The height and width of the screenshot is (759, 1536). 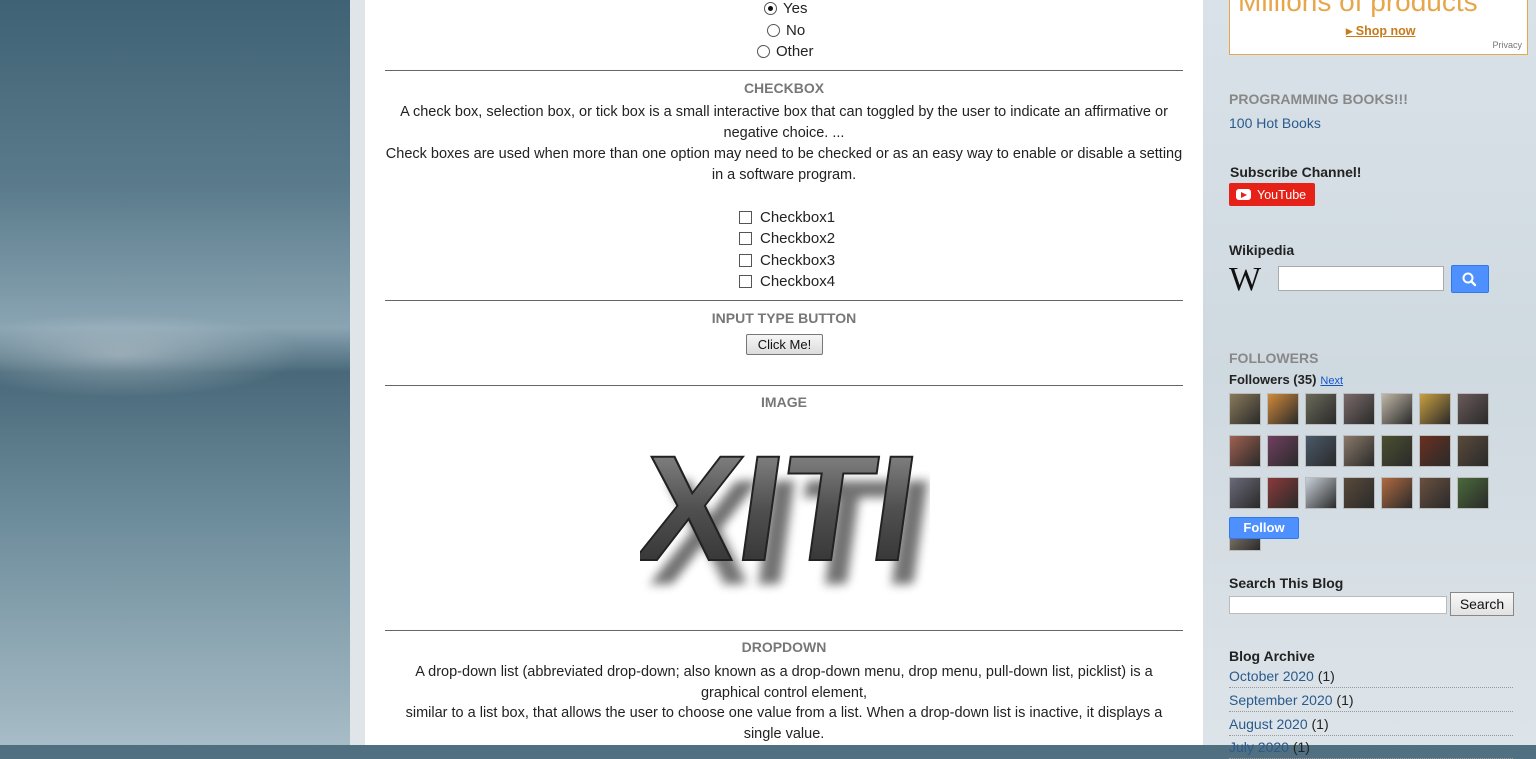 What do you see at coordinates (798, 281) in the screenshot?
I see `checkbox-label: Checkbox4` at bounding box center [798, 281].